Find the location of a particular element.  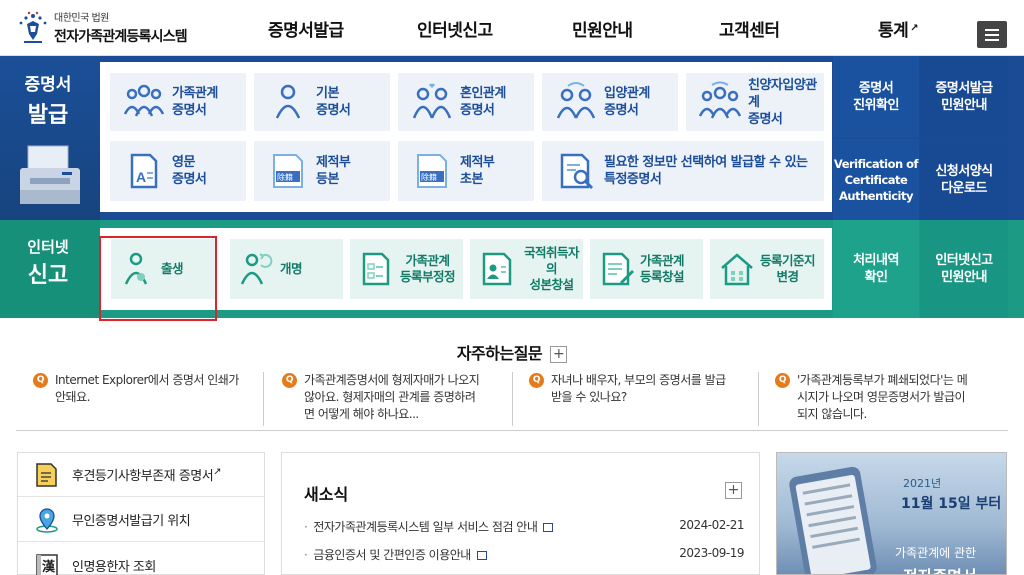

search-doc-icon is located at coordinates (576, 171).